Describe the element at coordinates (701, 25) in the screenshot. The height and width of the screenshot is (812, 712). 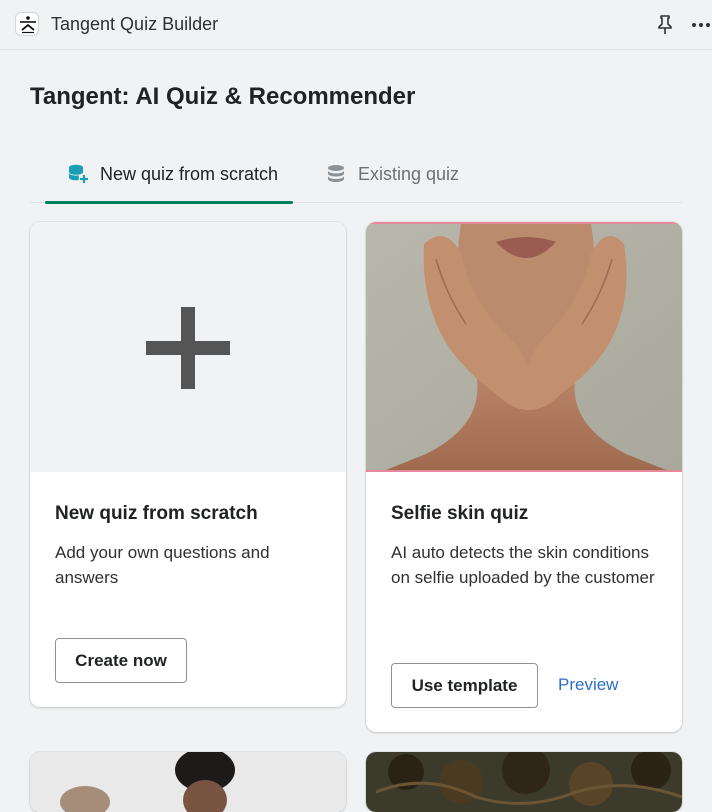
I see `more-horizontal-icon` at that location.